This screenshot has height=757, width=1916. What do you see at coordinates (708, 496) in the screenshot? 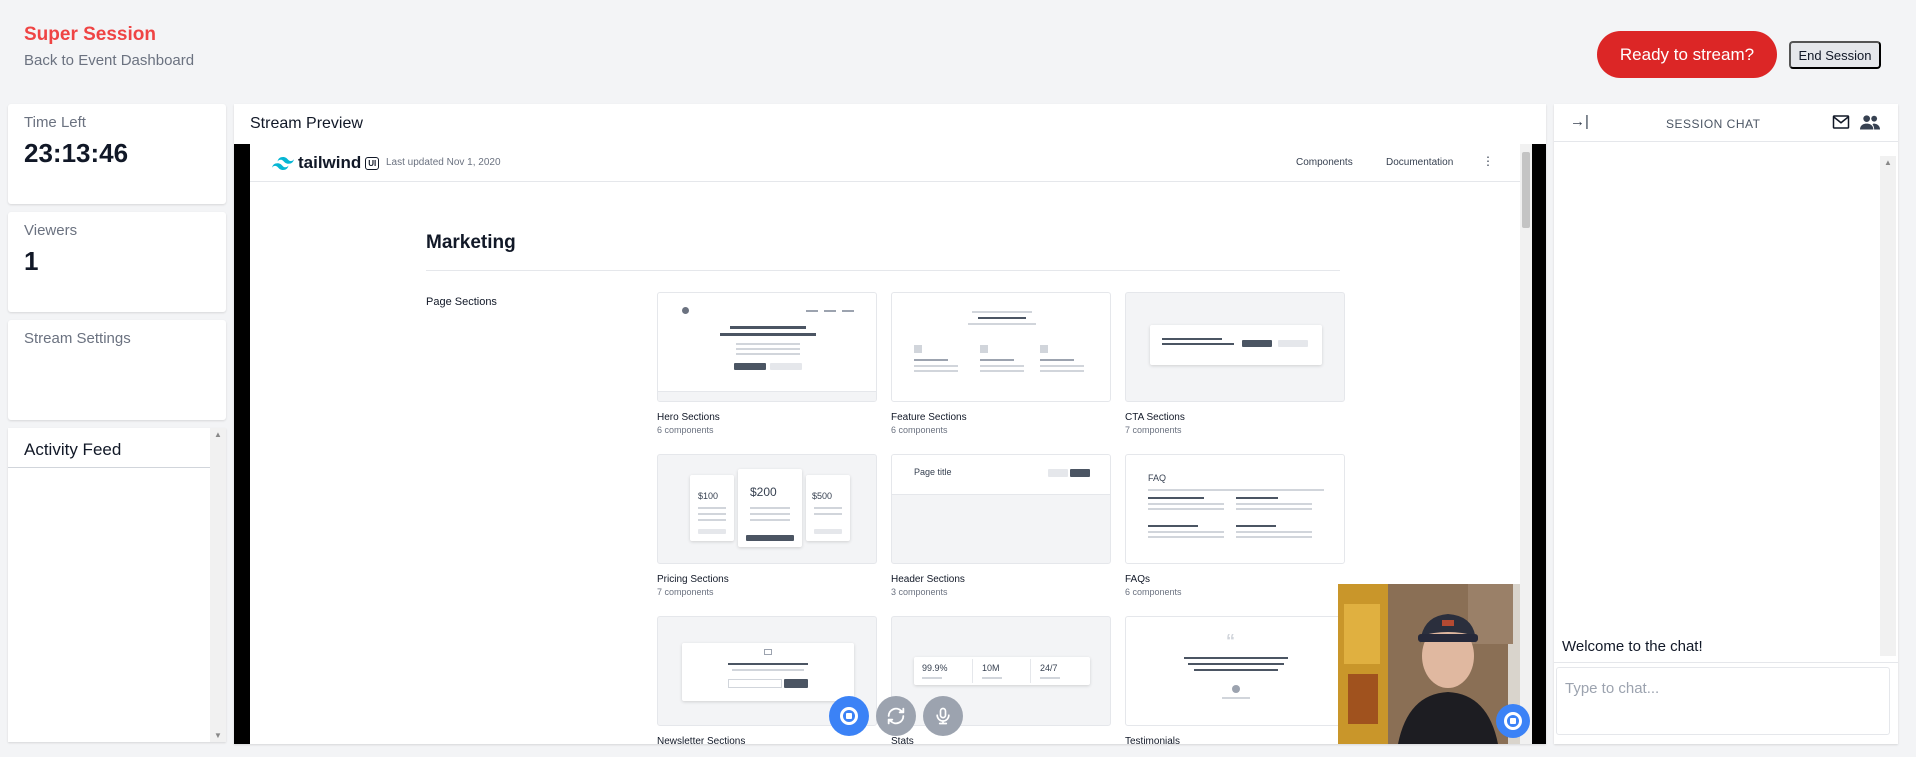
I see `pricing-label: $100` at bounding box center [708, 496].